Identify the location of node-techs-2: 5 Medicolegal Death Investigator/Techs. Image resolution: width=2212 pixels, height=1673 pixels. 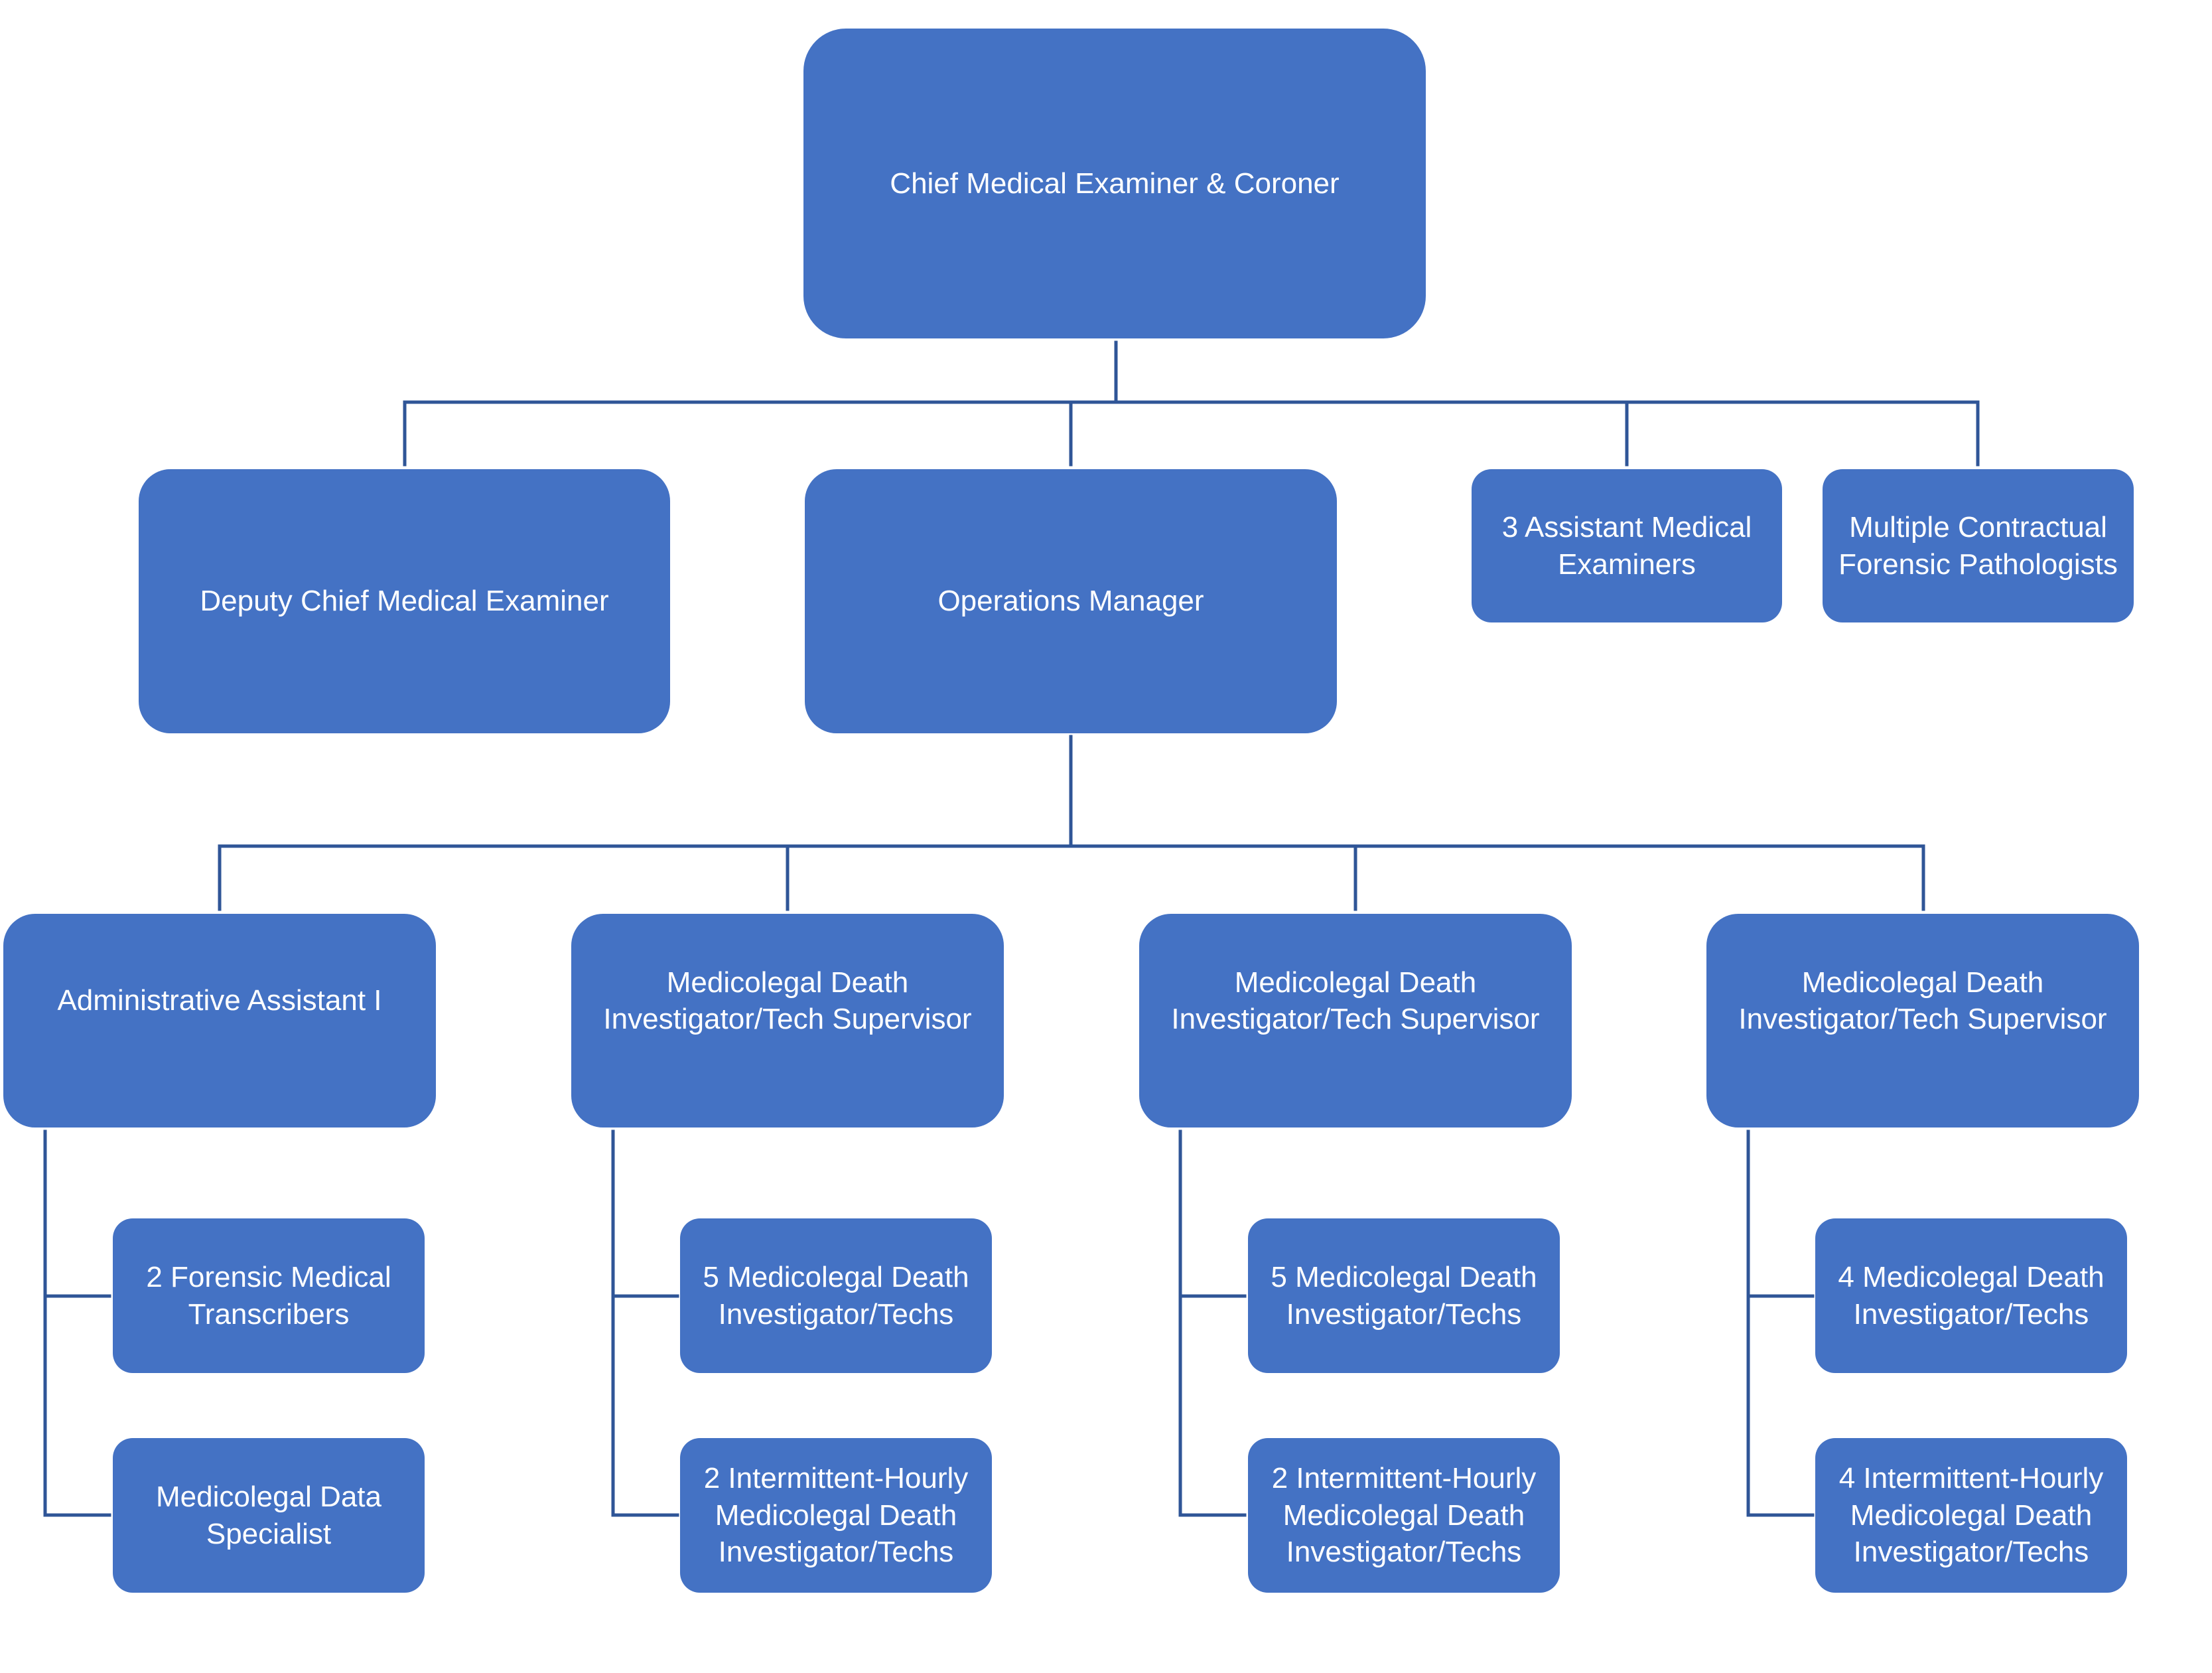
(1404, 1295).